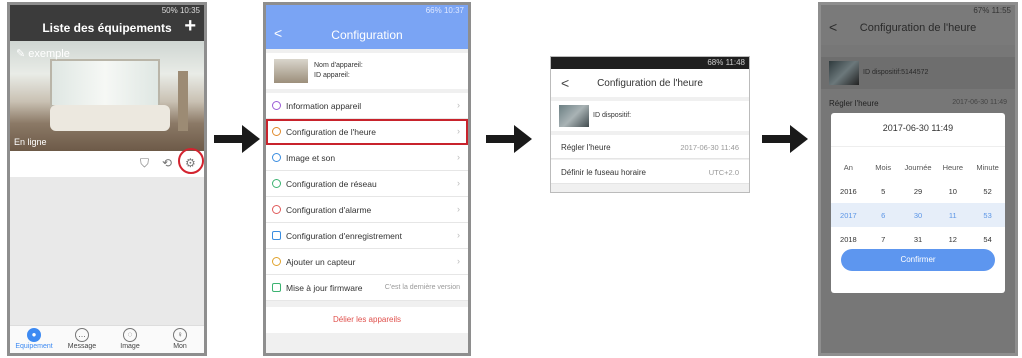 Image resolution: width=1022 pixels, height=358 pixels. I want to click on device-thumbnail: ✎ exemple En ligne, so click(107, 96).